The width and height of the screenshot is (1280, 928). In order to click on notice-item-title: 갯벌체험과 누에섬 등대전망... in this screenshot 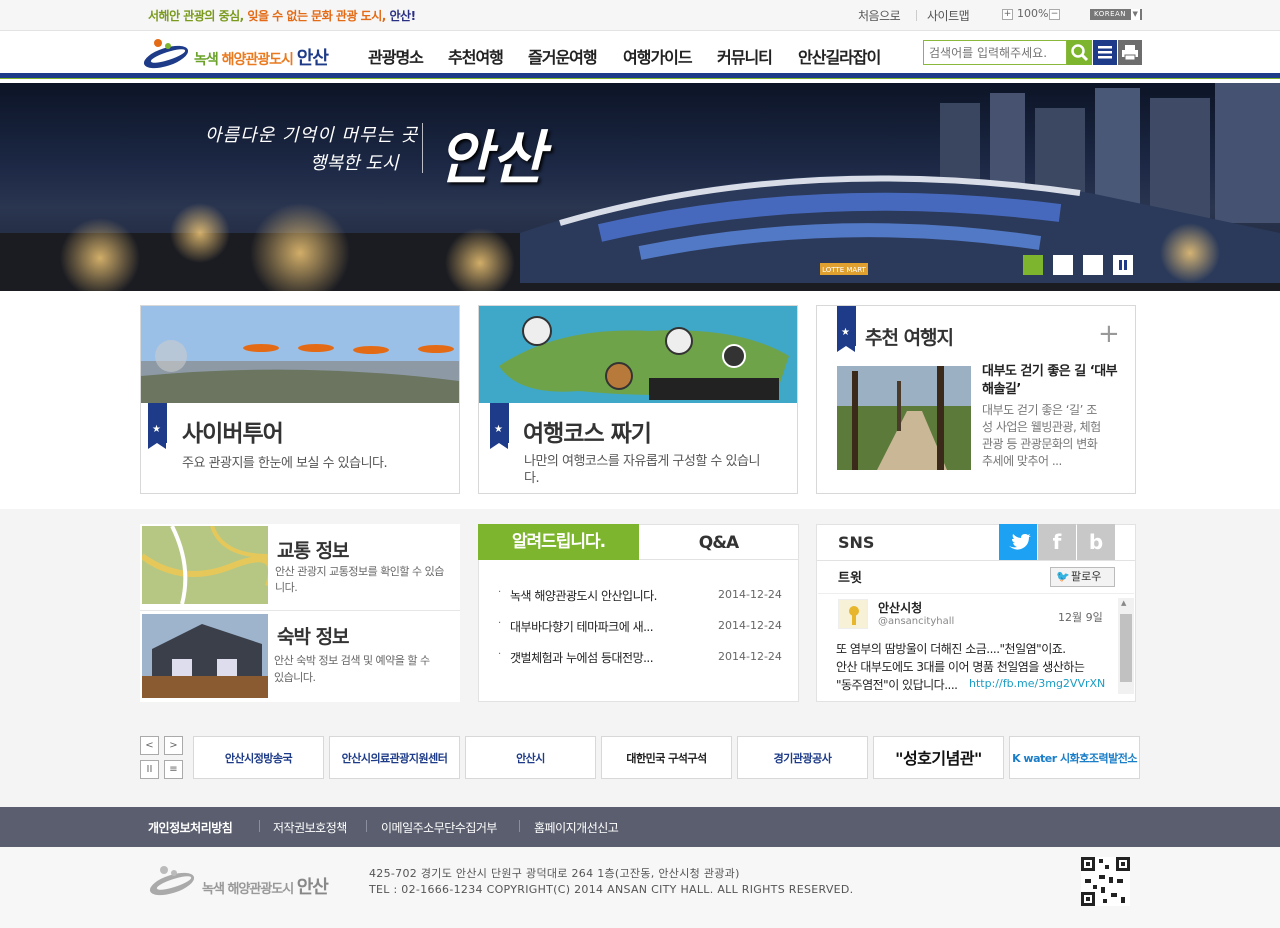, I will do `click(582, 657)`.